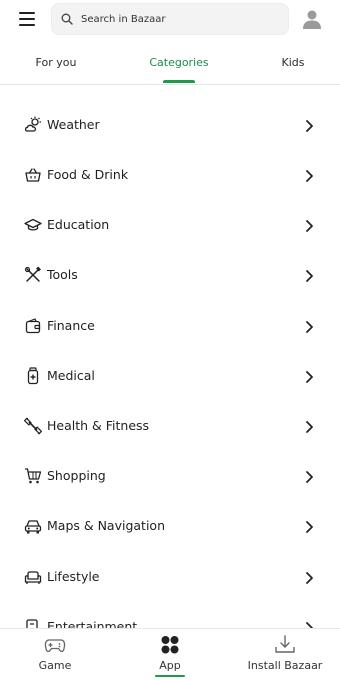 This screenshot has height=680, width=340. I want to click on apps-grid-icon, so click(170, 645).